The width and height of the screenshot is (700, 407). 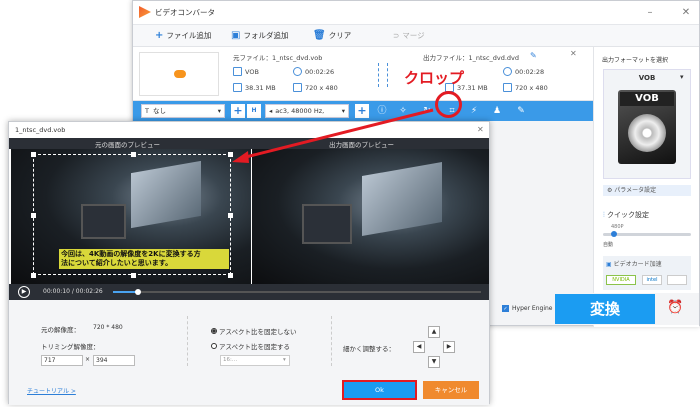 What do you see at coordinates (240, 157) in the screenshot?
I see `arrow-head` at bounding box center [240, 157].